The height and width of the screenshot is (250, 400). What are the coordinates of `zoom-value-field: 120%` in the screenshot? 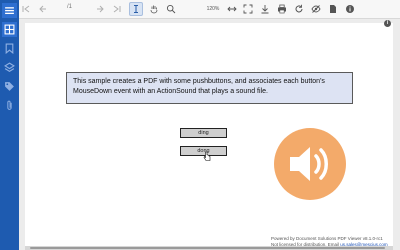 It's located at (213, 9).